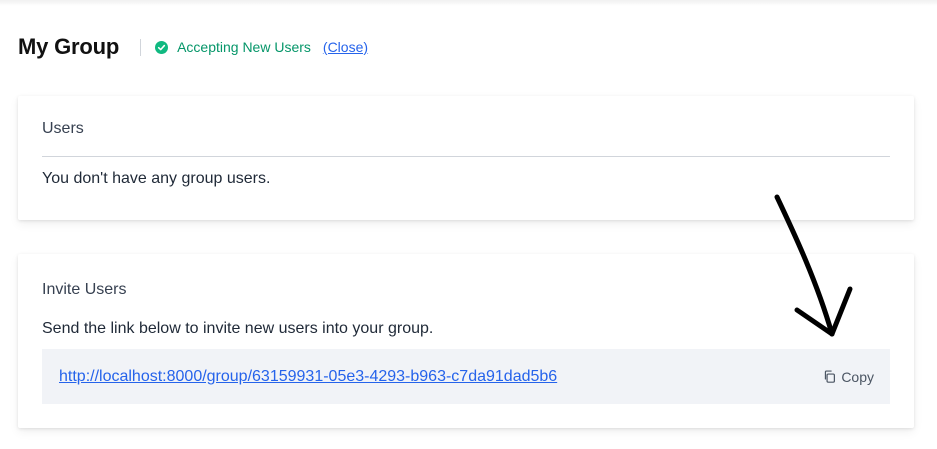  I want to click on hand-drawn-arrow-icon, so click(813, 265).